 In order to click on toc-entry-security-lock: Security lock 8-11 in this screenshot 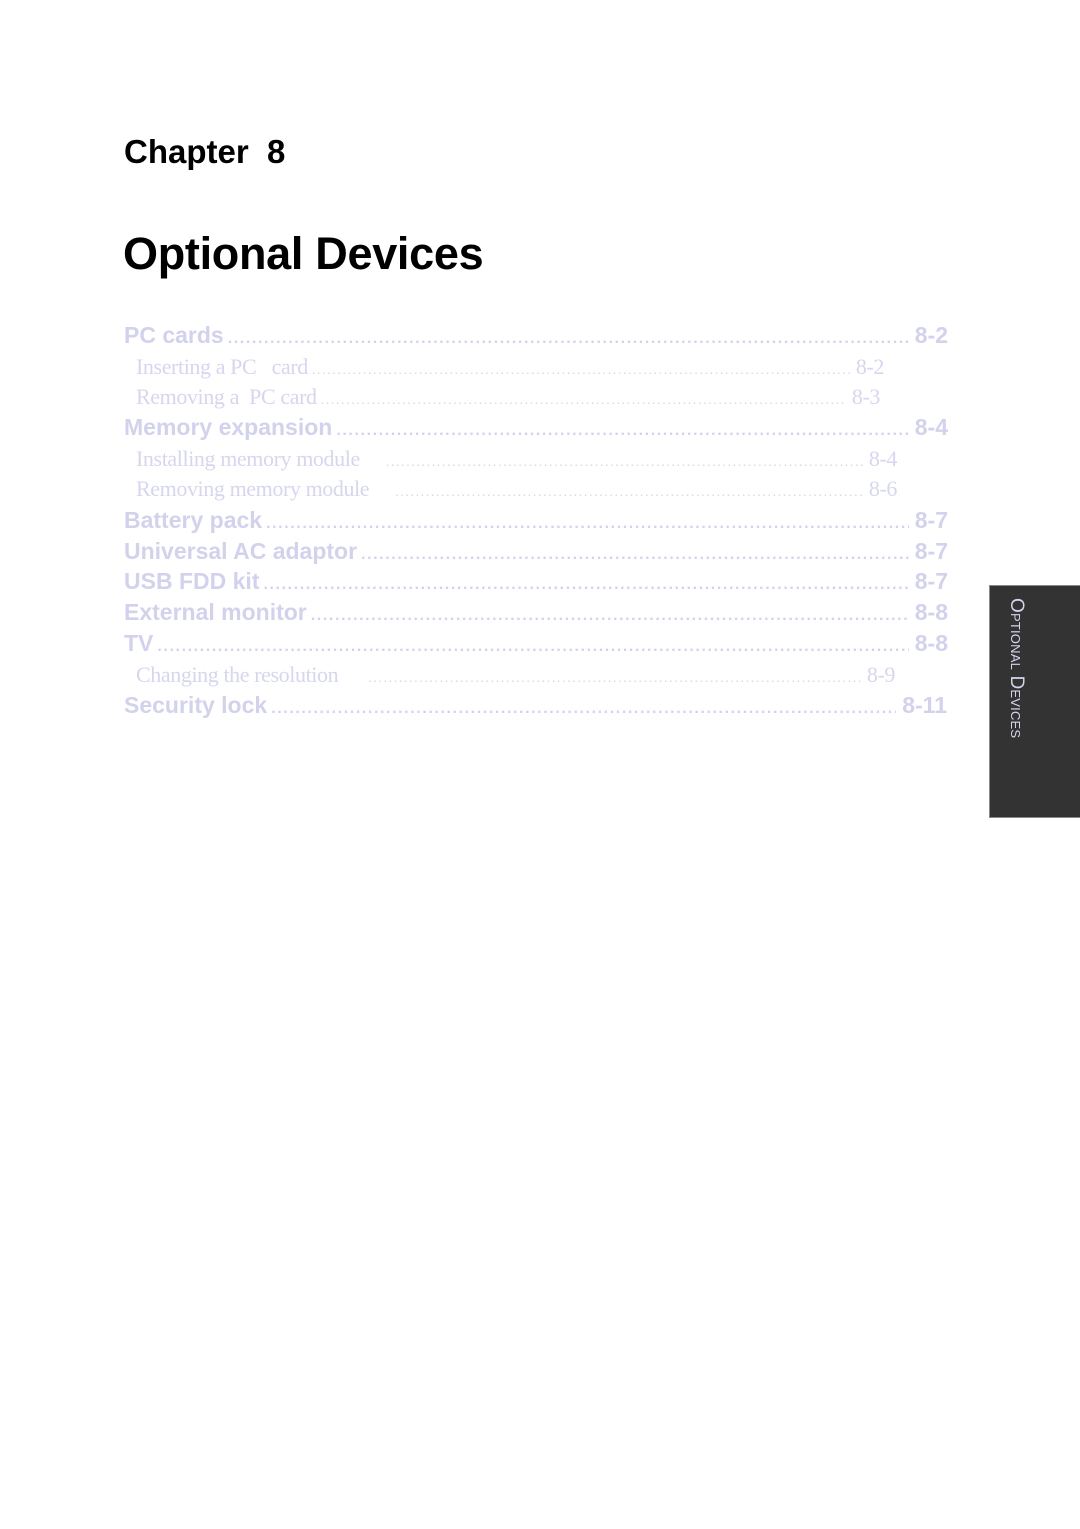, I will do `click(535, 707)`.